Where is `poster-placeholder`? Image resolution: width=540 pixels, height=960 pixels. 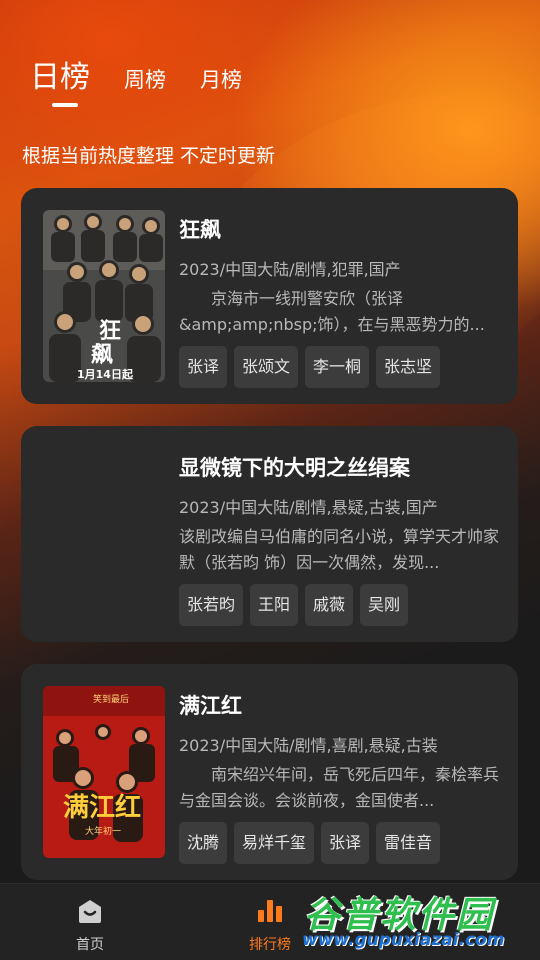 poster-placeholder is located at coordinates (104, 534).